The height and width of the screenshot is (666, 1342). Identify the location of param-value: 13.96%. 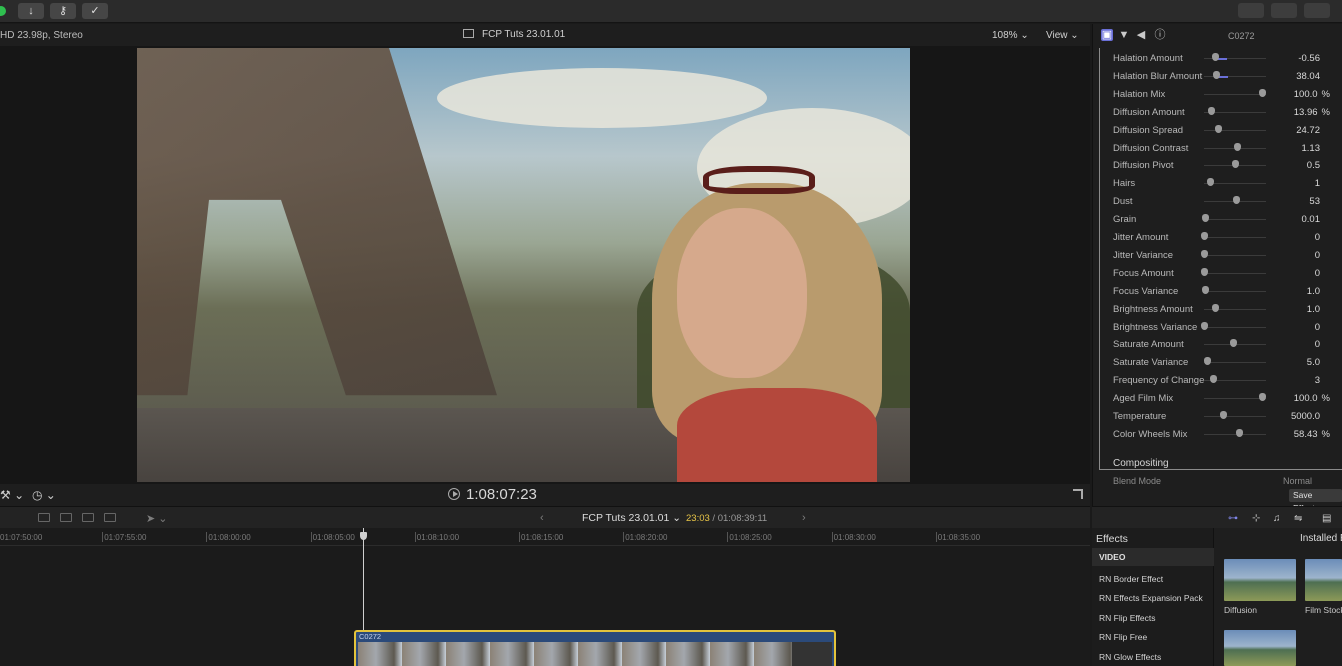
(1312, 112).